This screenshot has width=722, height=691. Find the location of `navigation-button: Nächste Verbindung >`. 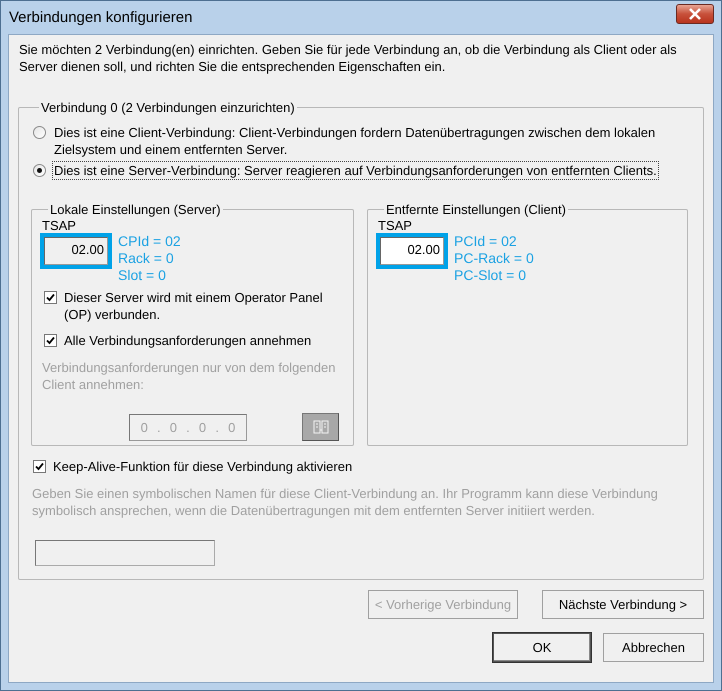

navigation-button: Nächste Verbindung > is located at coordinates (623, 604).